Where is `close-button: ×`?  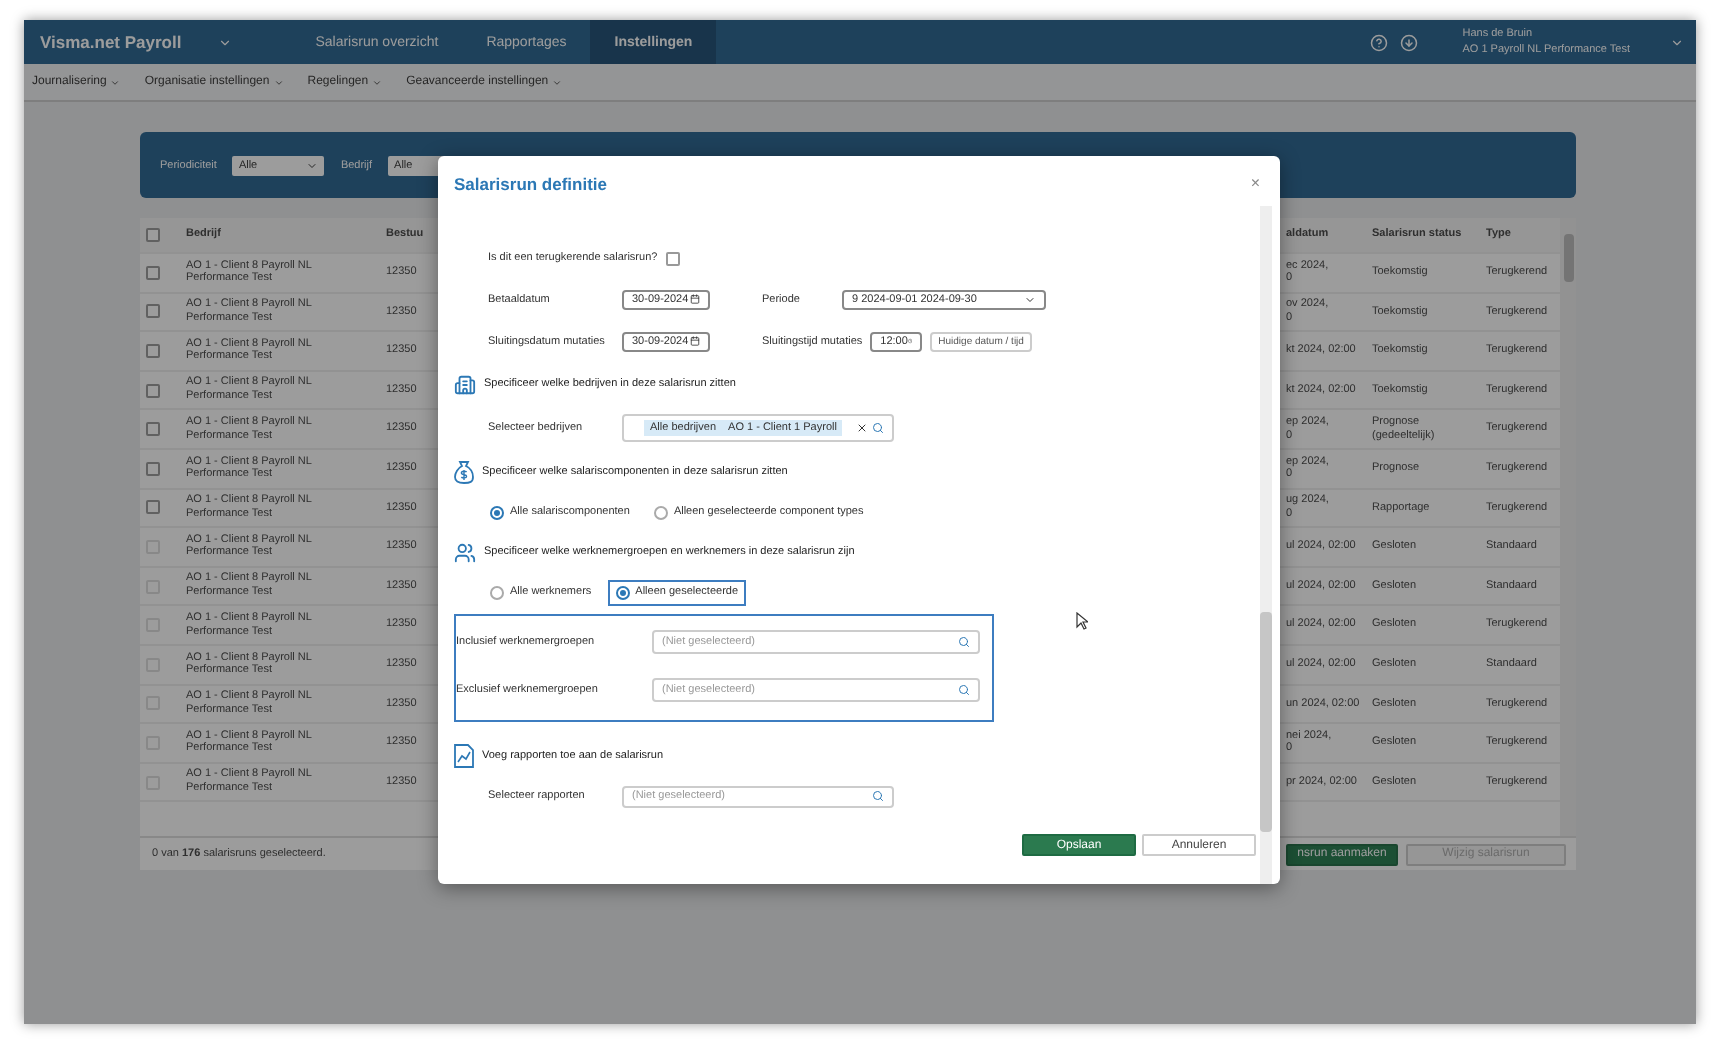
close-button: × is located at coordinates (1255, 184).